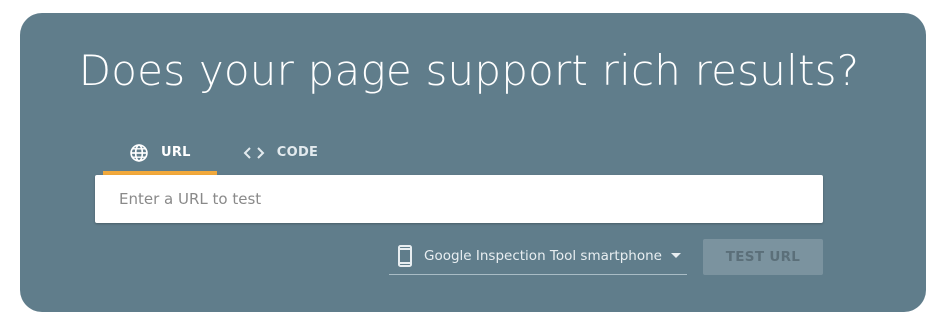 The image size is (938, 331). Describe the element at coordinates (469, 70) in the screenshot. I see `page-title: Does your page support rich results?` at that location.